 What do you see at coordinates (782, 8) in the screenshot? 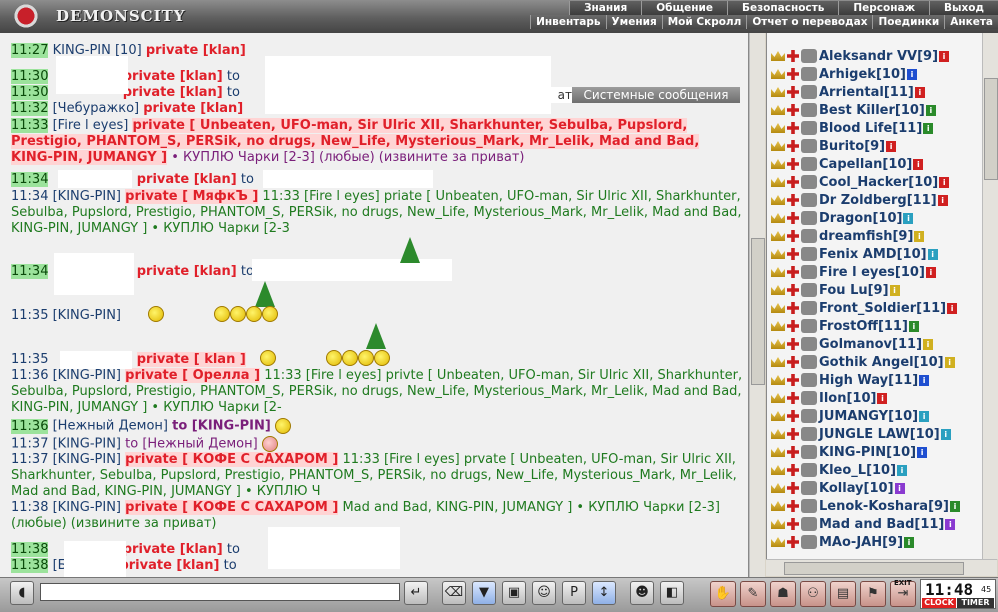
I see `menu-security: Безопасность` at bounding box center [782, 8].